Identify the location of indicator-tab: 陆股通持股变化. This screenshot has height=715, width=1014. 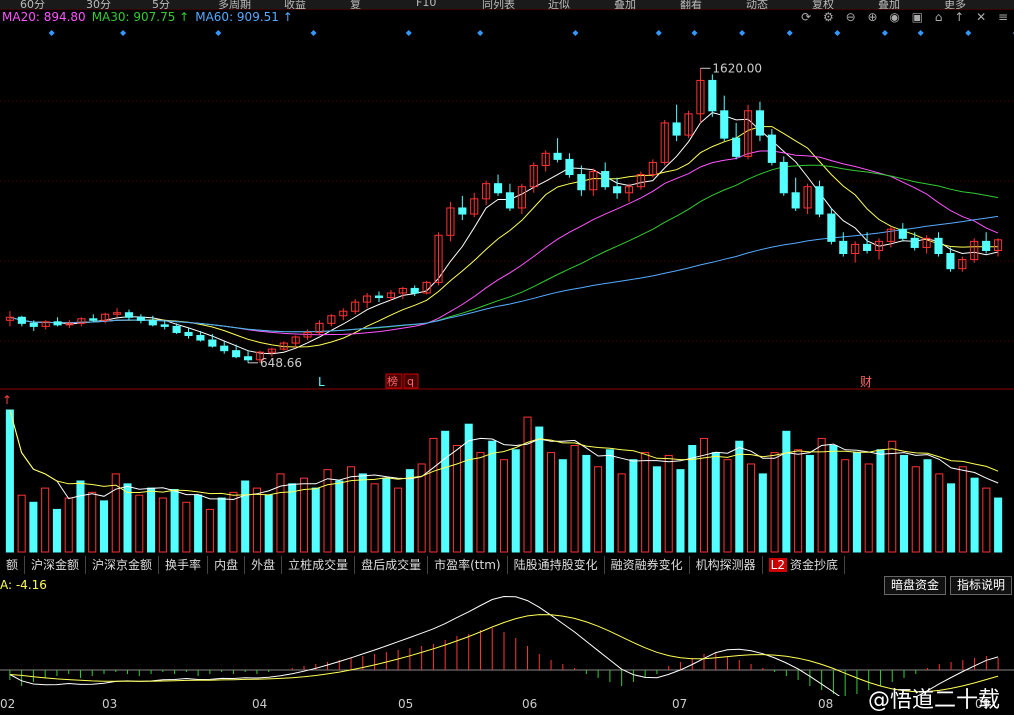
(556, 565).